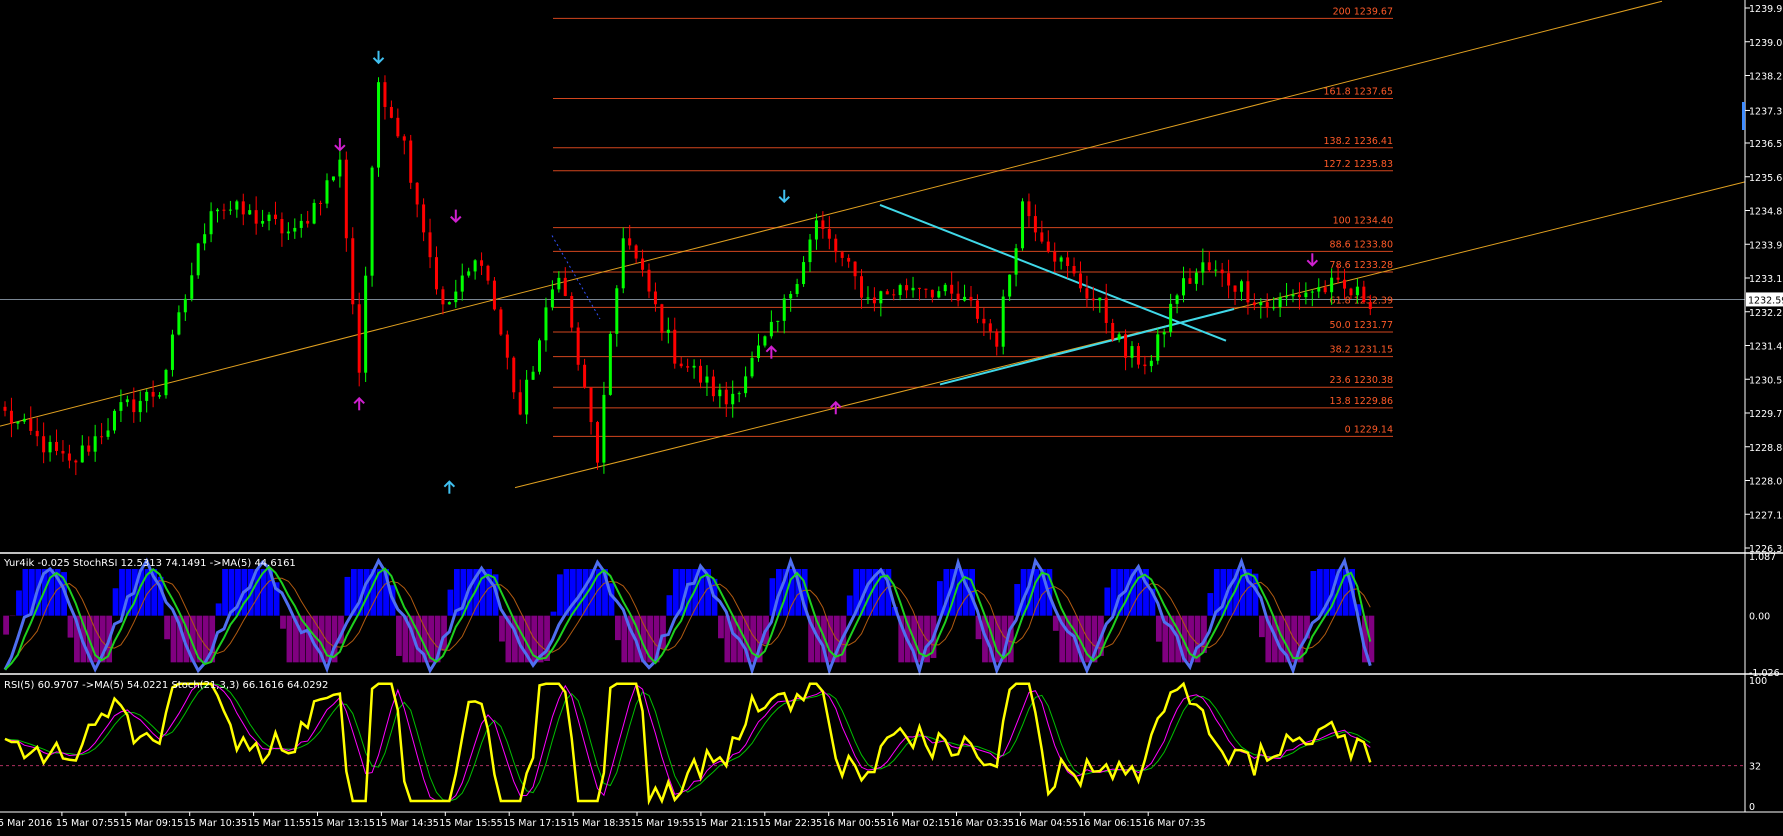 The width and height of the screenshot is (1783, 836). Describe the element at coordinates (1766, 380) in the screenshot. I see `y-tick-label: 1230.58` at that location.